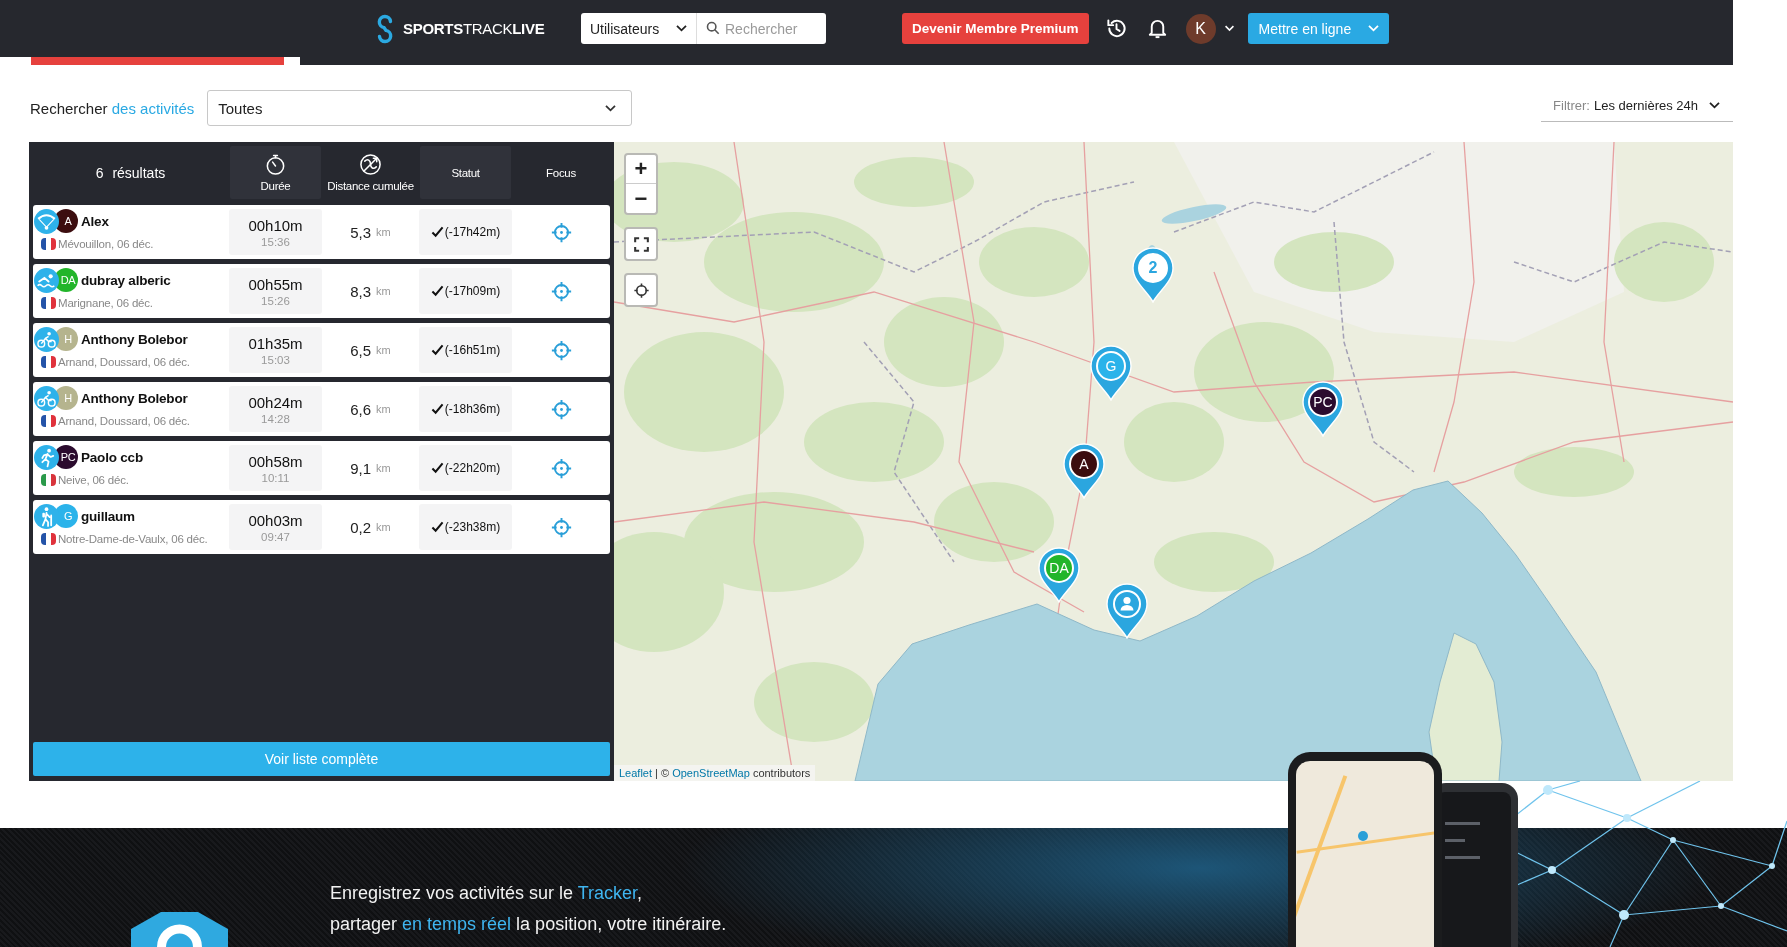 The image size is (1787, 947). What do you see at coordinates (133, 539) in the screenshot?
I see `location-text: Notre-Dame-de-Vaulx, 06 déc.` at bounding box center [133, 539].